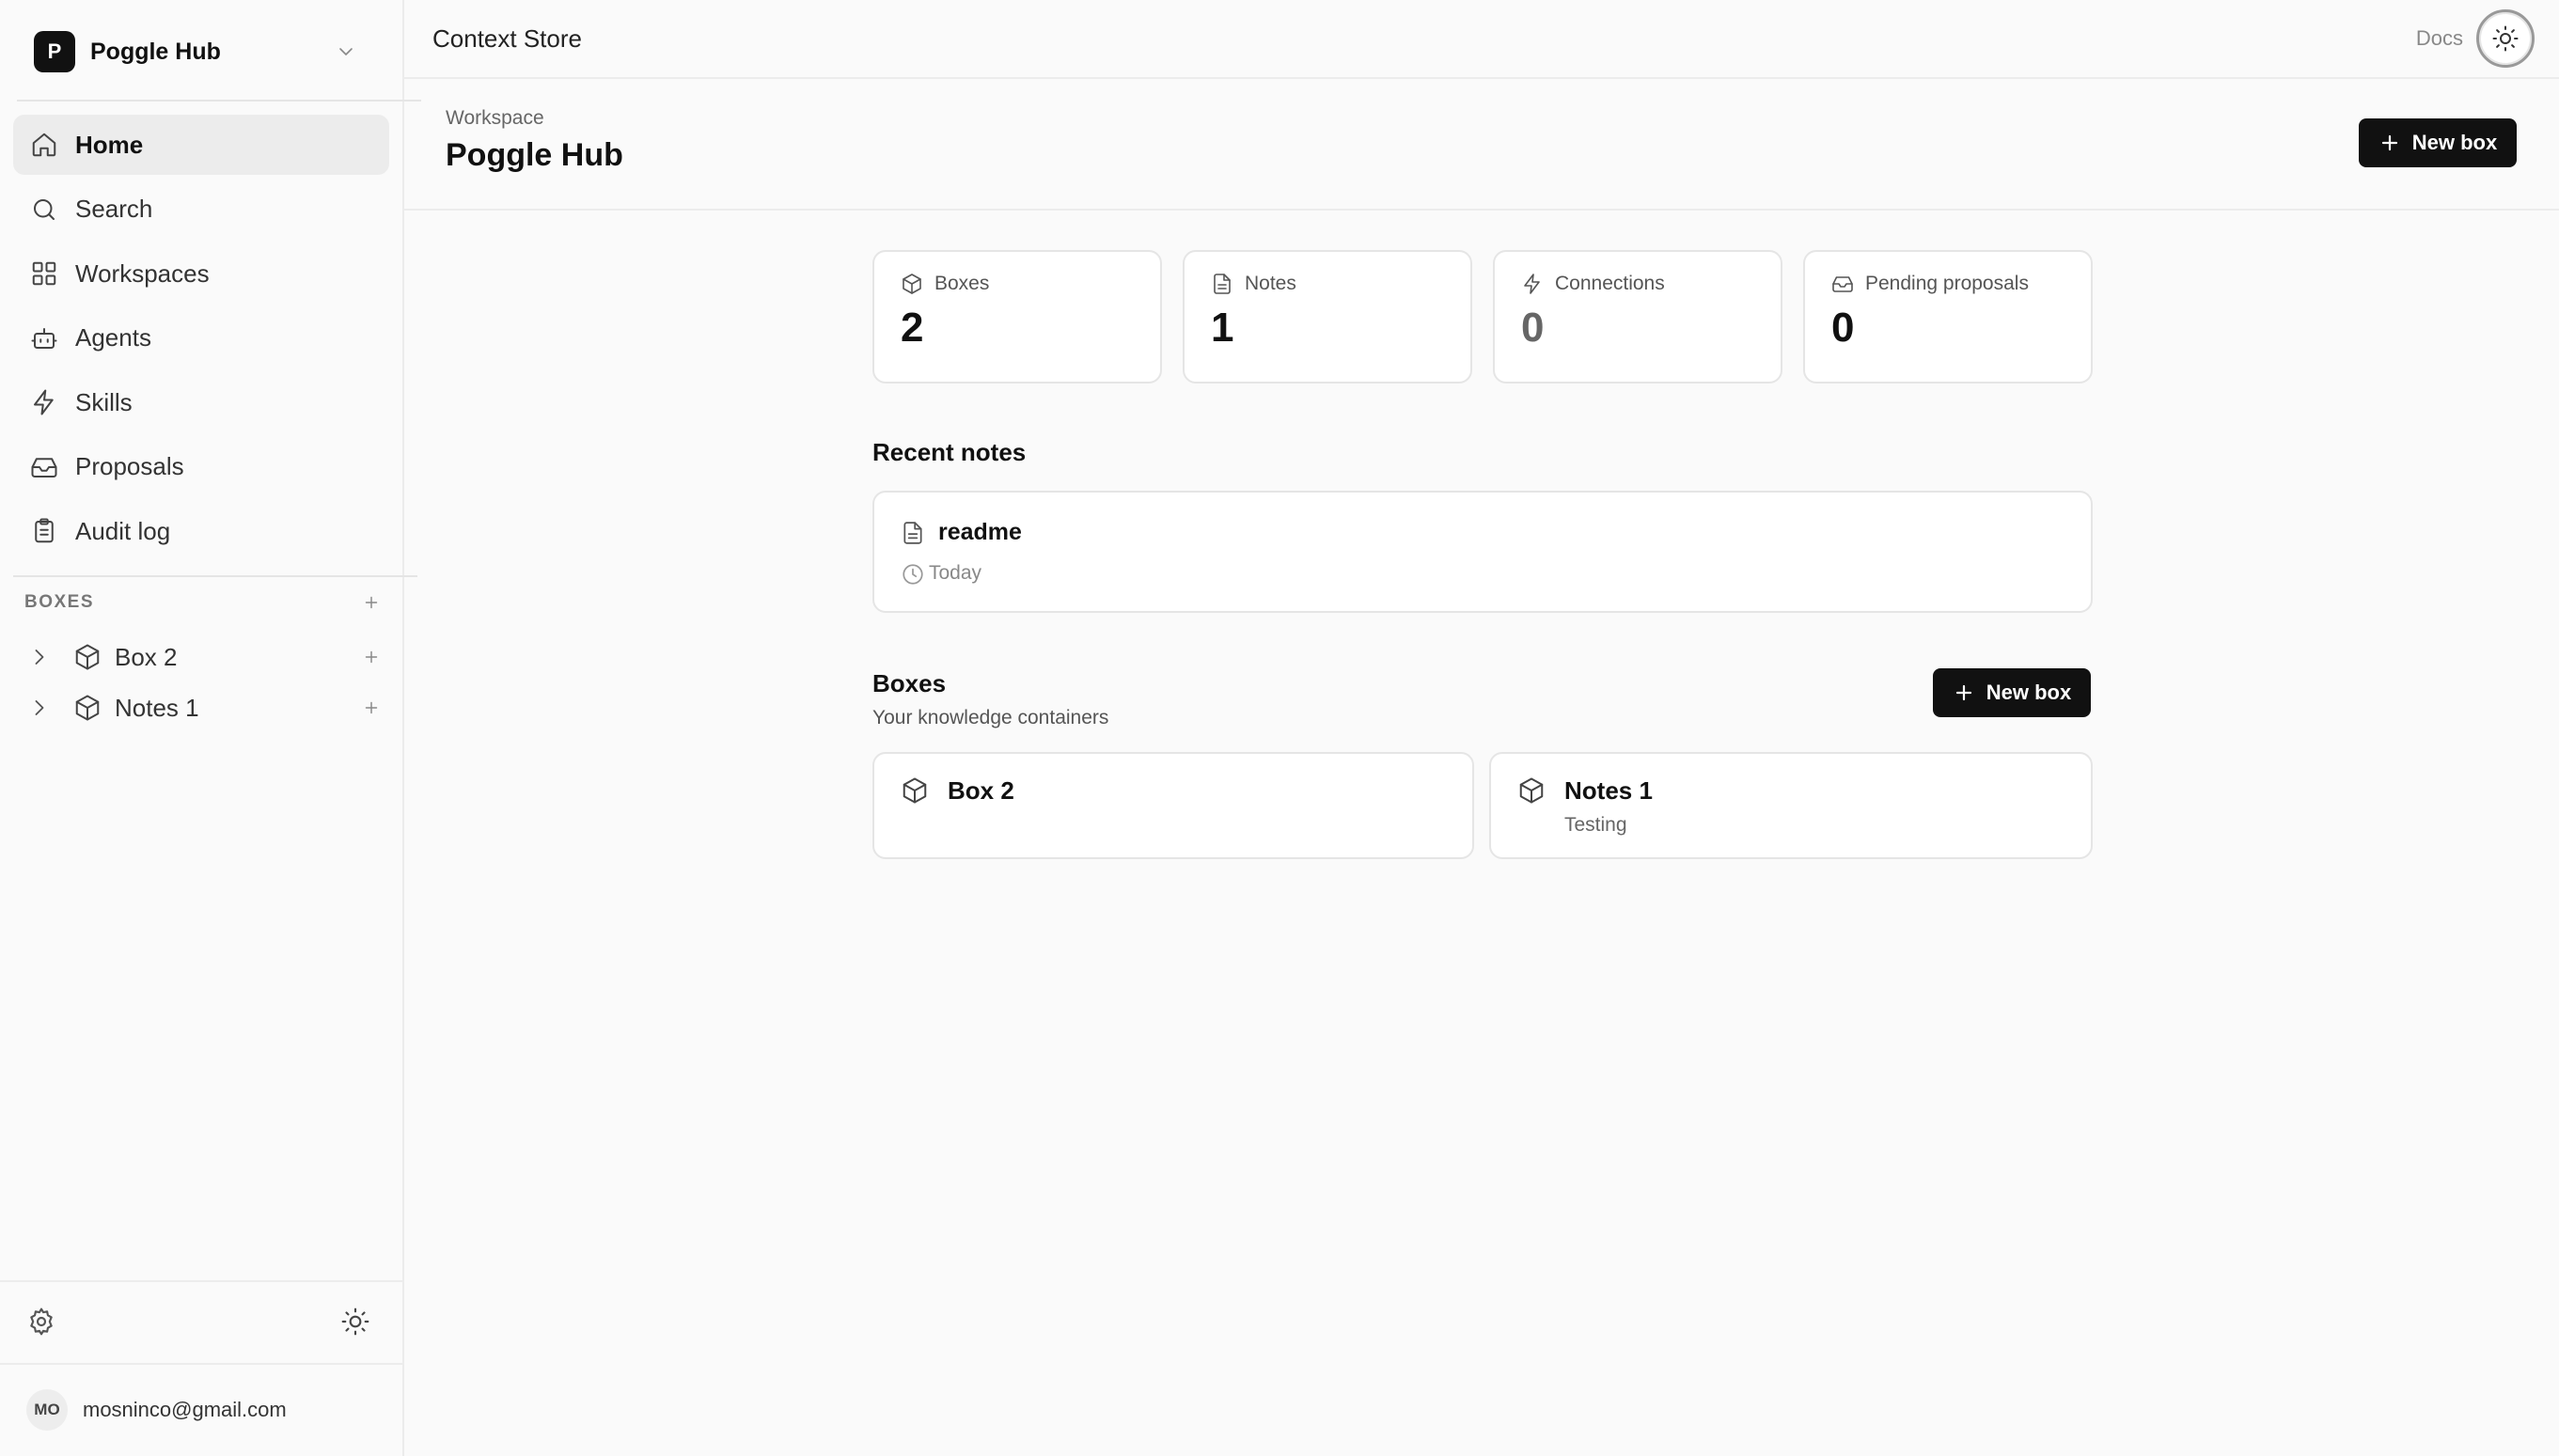 Image resolution: width=2559 pixels, height=1456 pixels. What do you see at coordinates (1481, 39) in the screenshot?
I see `topbar: Context Store Docs` at bounding box center [1481, 39].